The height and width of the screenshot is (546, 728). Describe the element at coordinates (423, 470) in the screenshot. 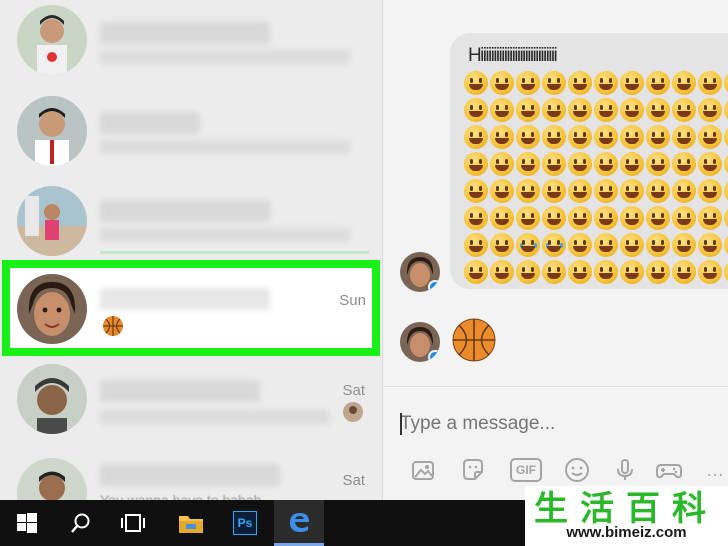

I see `image-icon` at that location.